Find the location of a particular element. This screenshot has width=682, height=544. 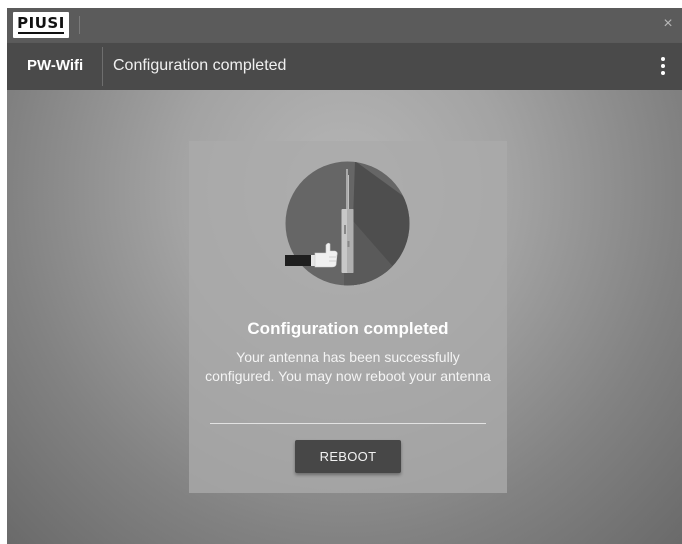

app-bar-divider is located at coordinates (102, 66).